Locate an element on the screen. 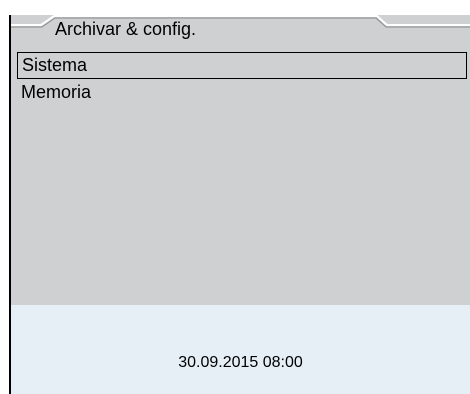 This screenshot has height=394, width=470. menu-item-sistema: Sistema is located at coordinates (242, 65).